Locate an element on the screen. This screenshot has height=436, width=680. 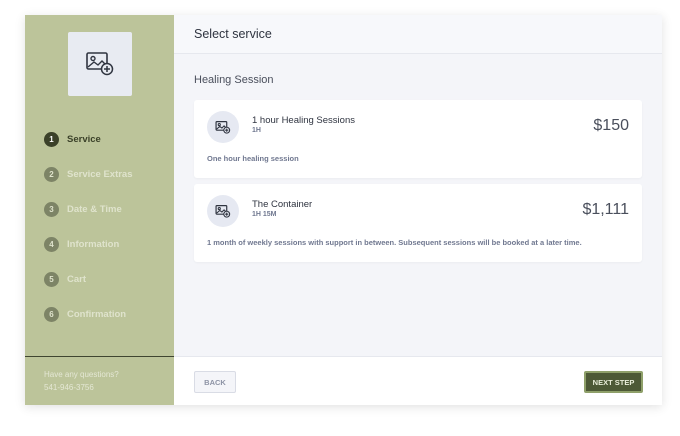
step-date-time: 3 Date & Time is located at coordinates (88, 209).